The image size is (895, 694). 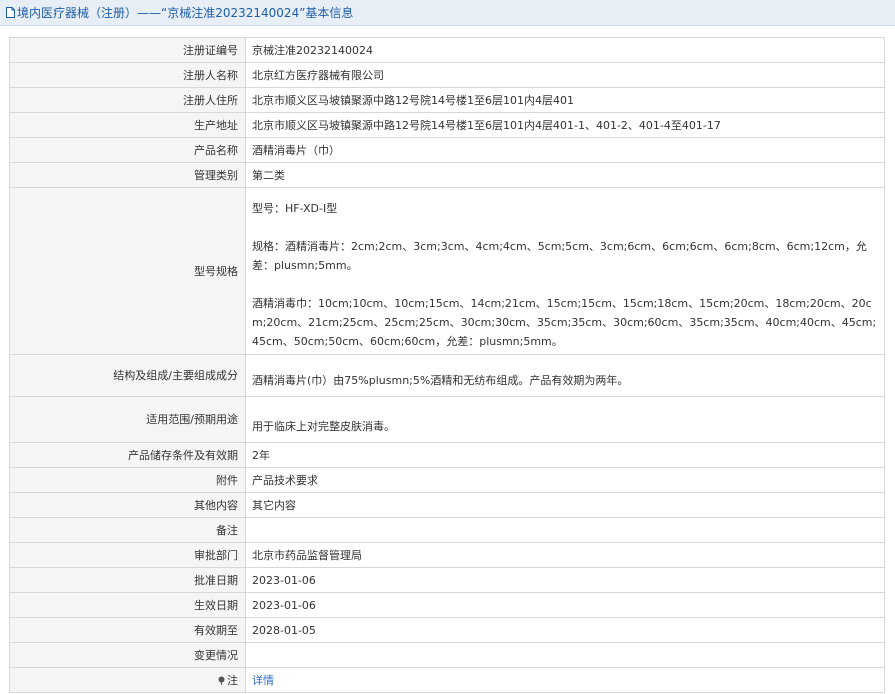 I want to click on row-approval-date: 批准日期 2023-01-06, so click(x=447, y=580).